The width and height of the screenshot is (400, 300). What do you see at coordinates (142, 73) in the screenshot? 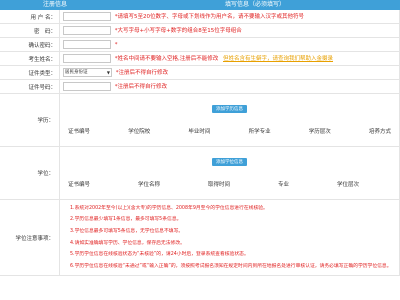
I see `idtype-hint: *注册后不得自行修改` at bounding box center [142, 73].